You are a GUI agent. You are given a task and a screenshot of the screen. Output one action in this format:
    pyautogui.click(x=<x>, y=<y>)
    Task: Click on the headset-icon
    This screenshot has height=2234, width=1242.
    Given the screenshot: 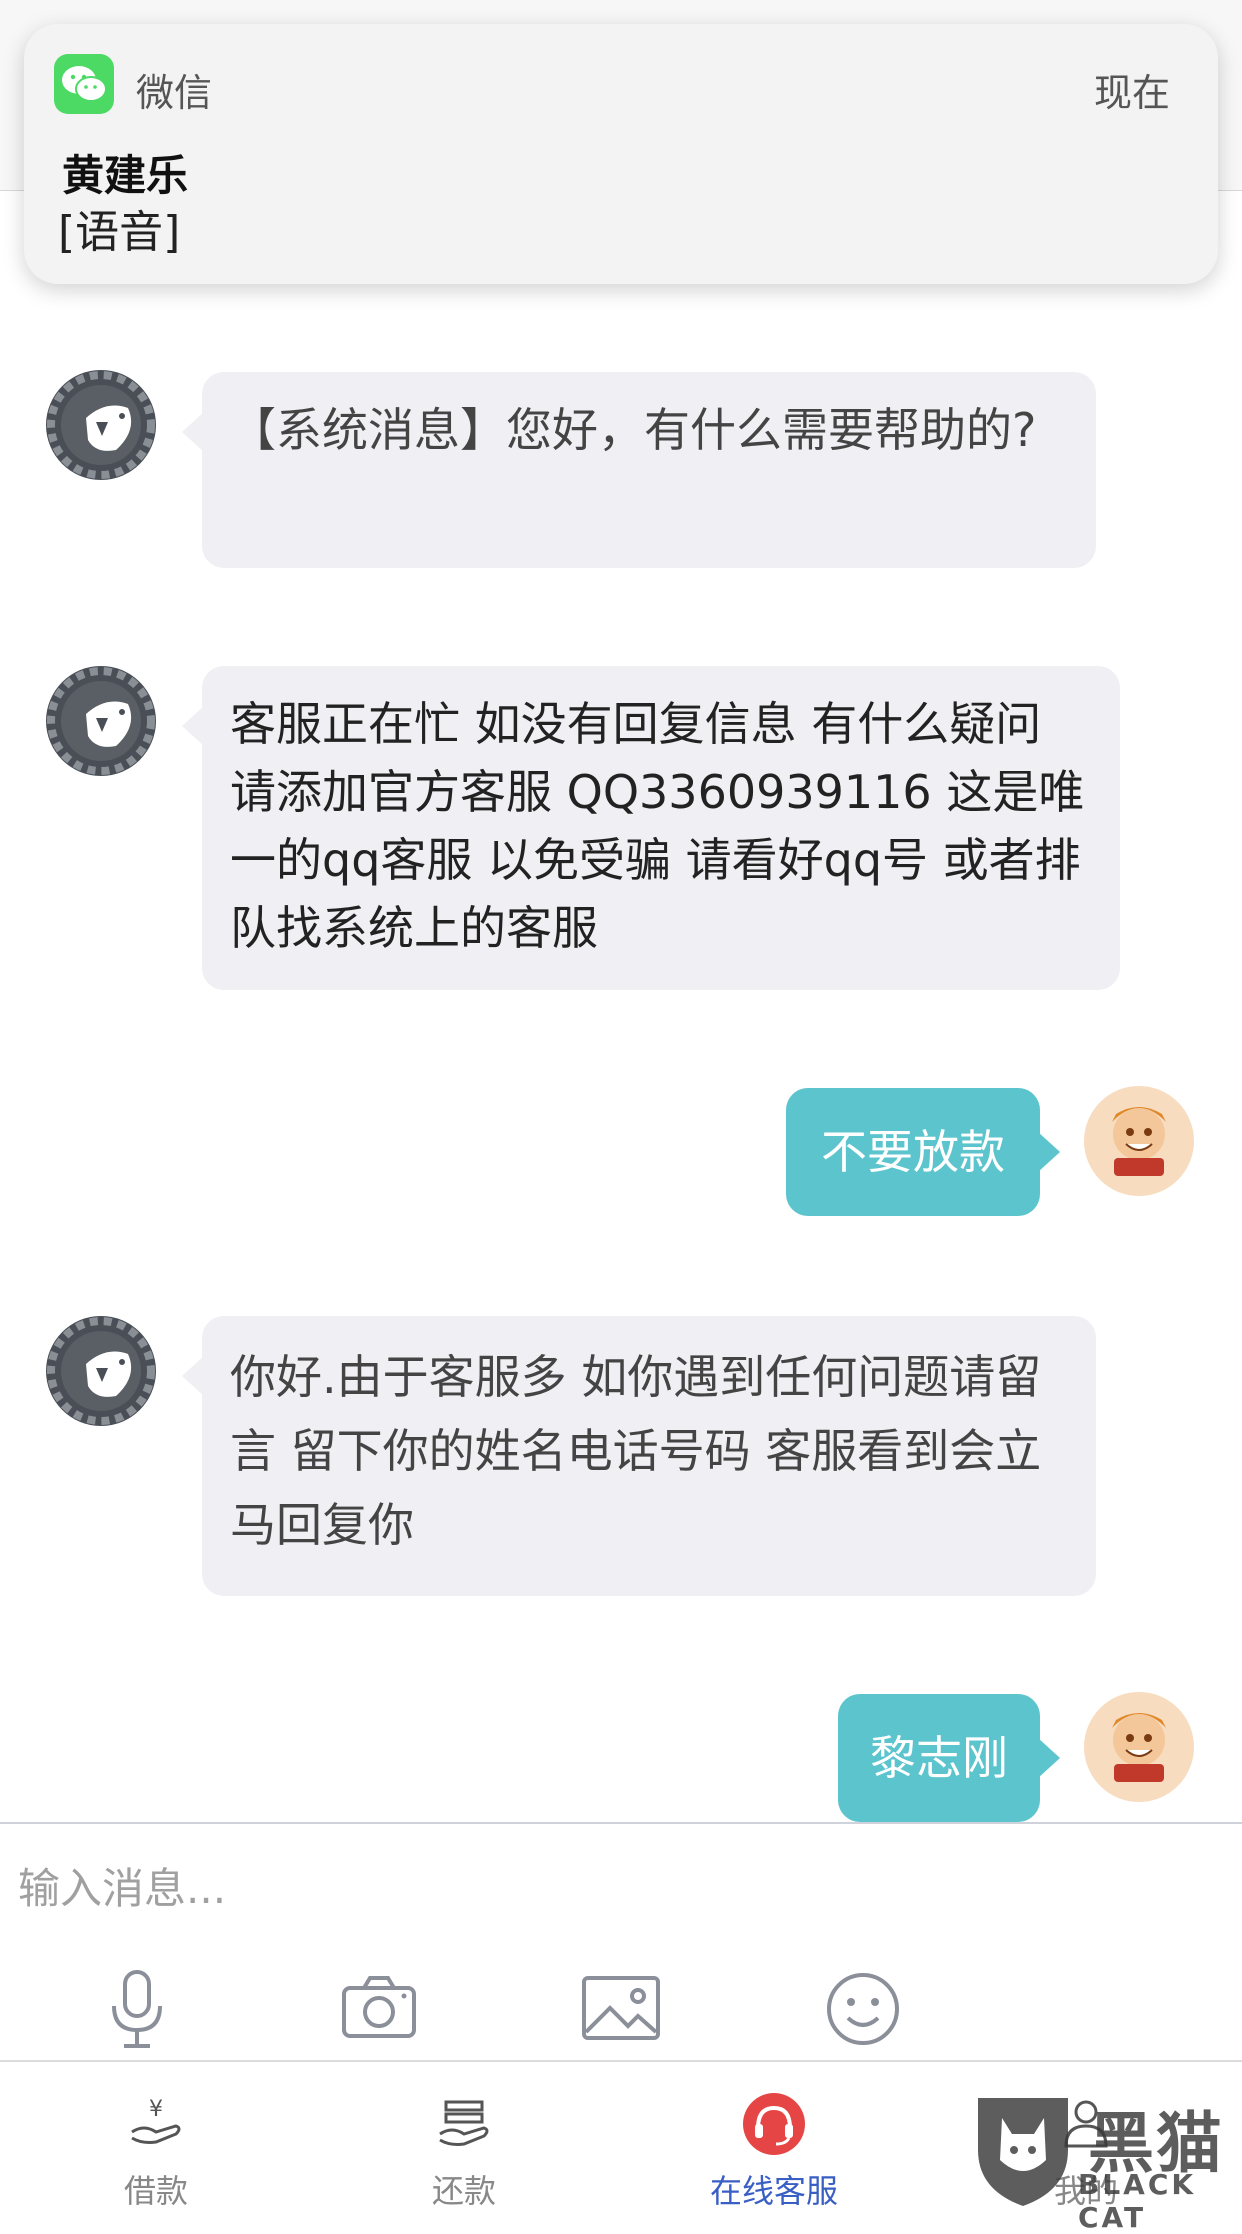 What is the action you would take?
    pyautogui.click(x=774, y=2124)
    